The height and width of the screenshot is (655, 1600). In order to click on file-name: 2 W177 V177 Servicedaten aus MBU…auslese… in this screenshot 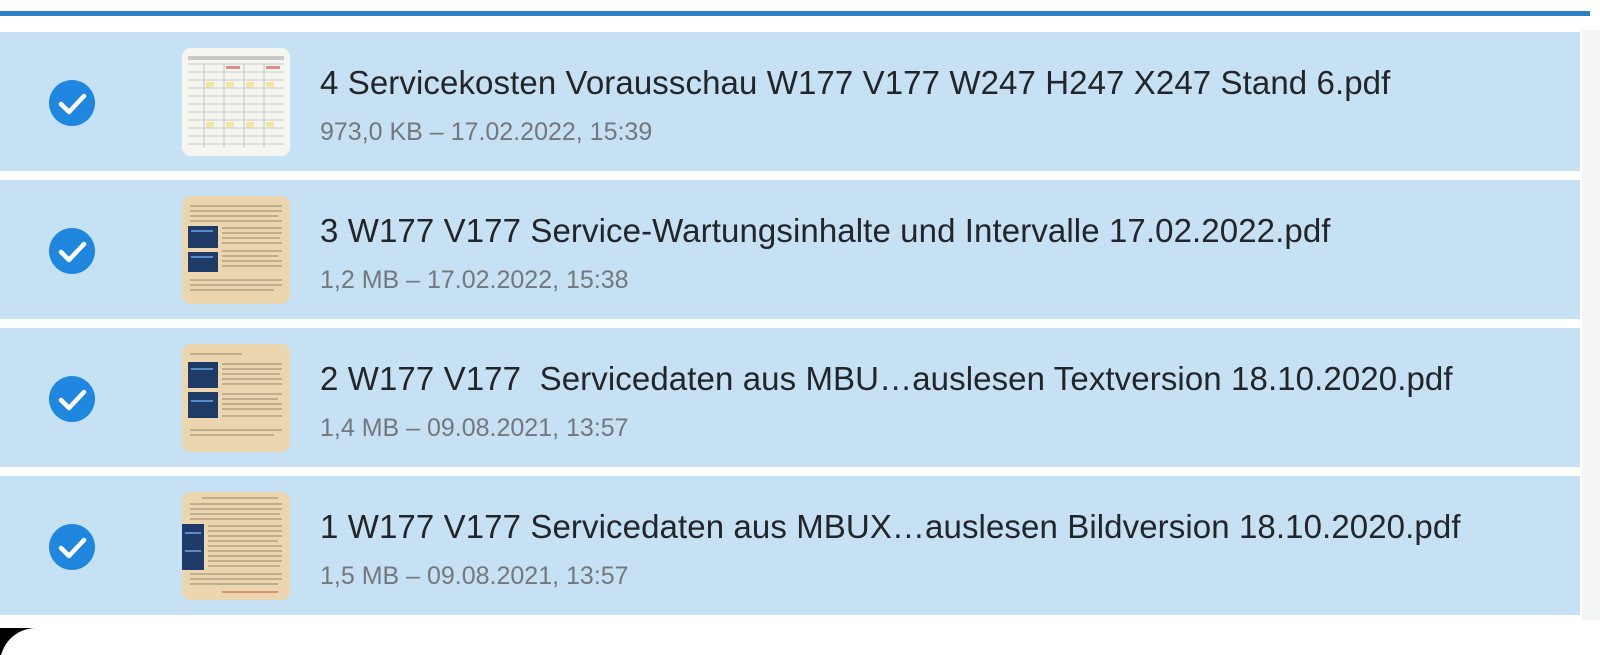, I will do `click(886, 378)`.